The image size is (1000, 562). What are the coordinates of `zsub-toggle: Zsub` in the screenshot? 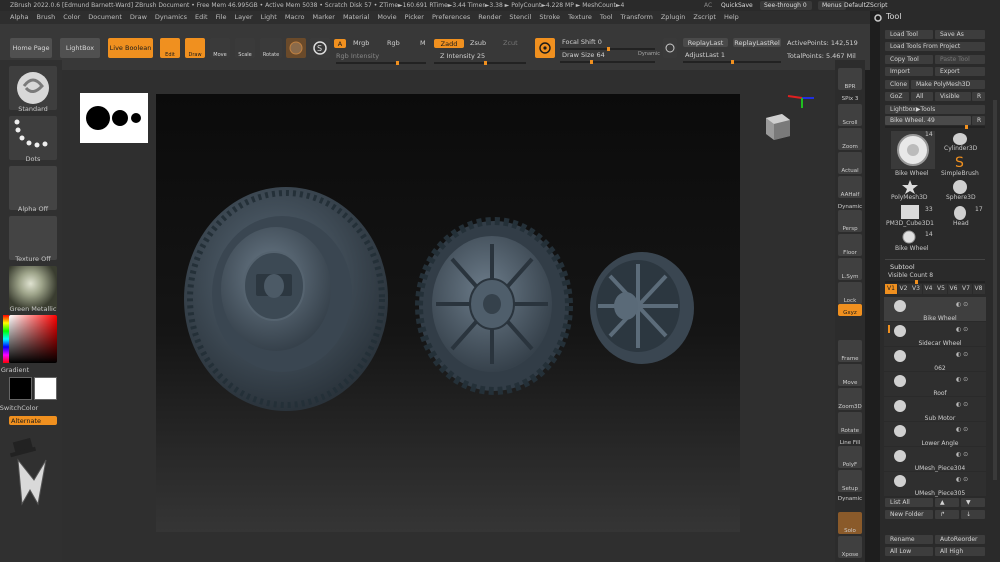 It's located at (478, 43).